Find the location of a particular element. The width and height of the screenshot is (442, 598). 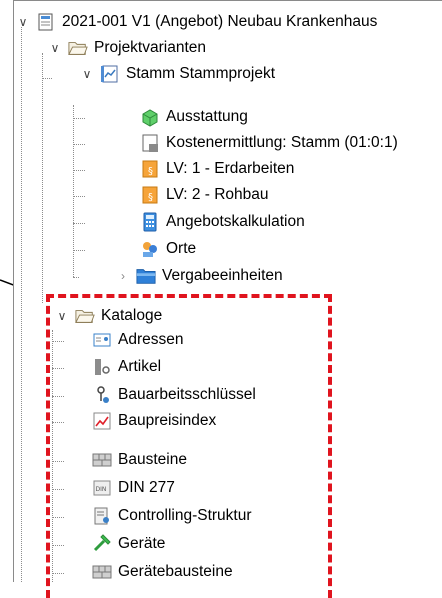

tree-item-stamm: ∨ Stamm Stammprojekt is located at coordinates (177, 74).